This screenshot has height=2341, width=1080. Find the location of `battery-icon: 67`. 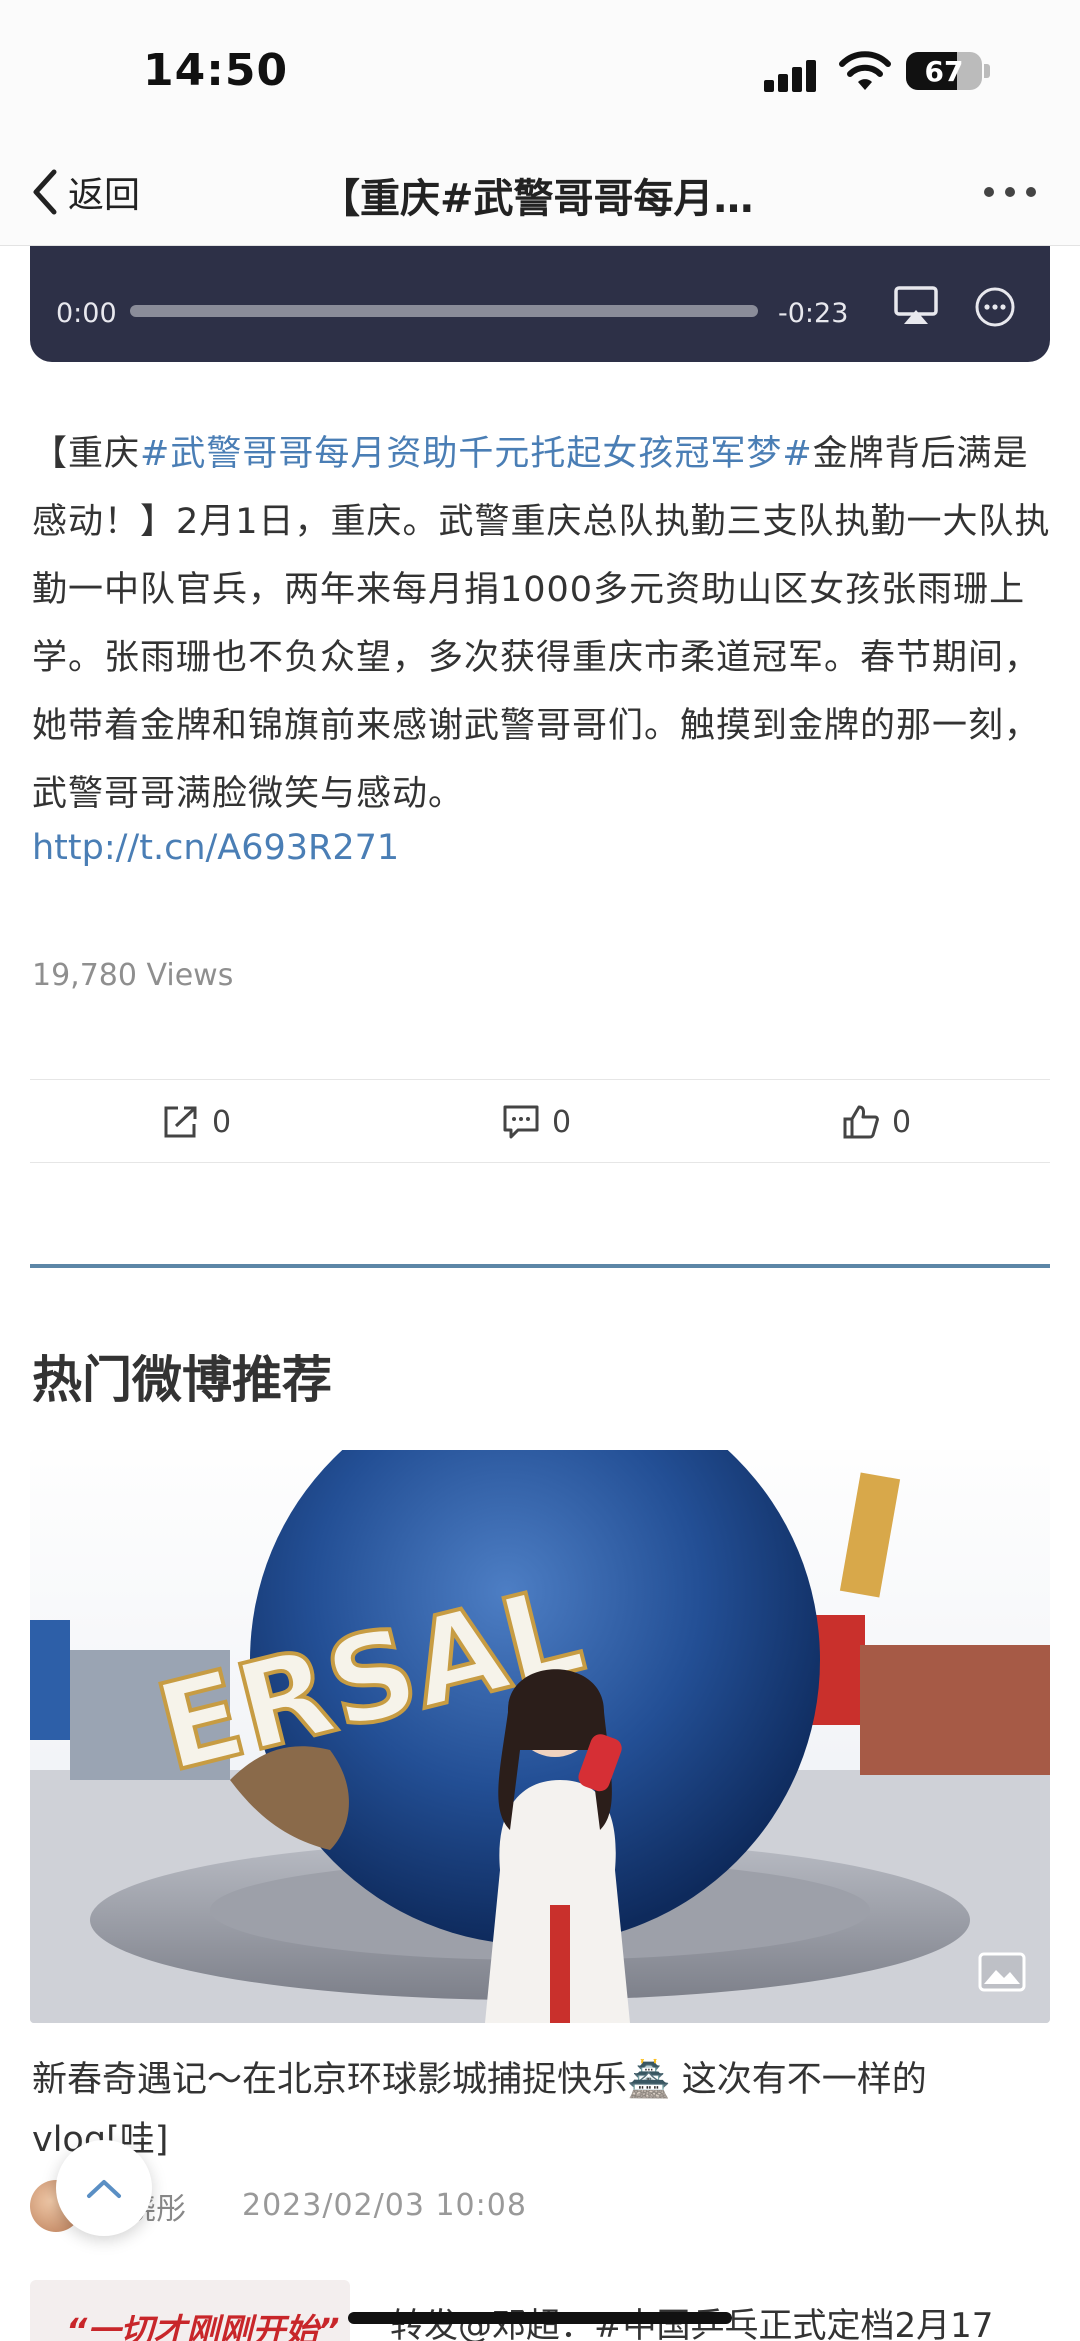

battery-icon: 67 is located at coordinates (944, 71).